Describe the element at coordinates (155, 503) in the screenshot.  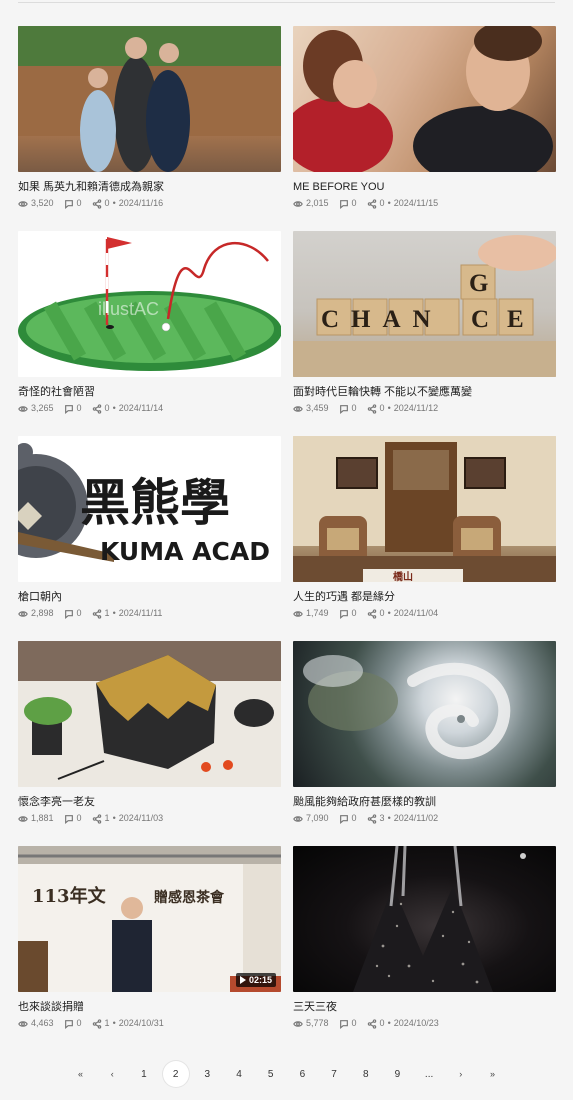
I see `kuma-chinese-text: 黑熊學` at that location.